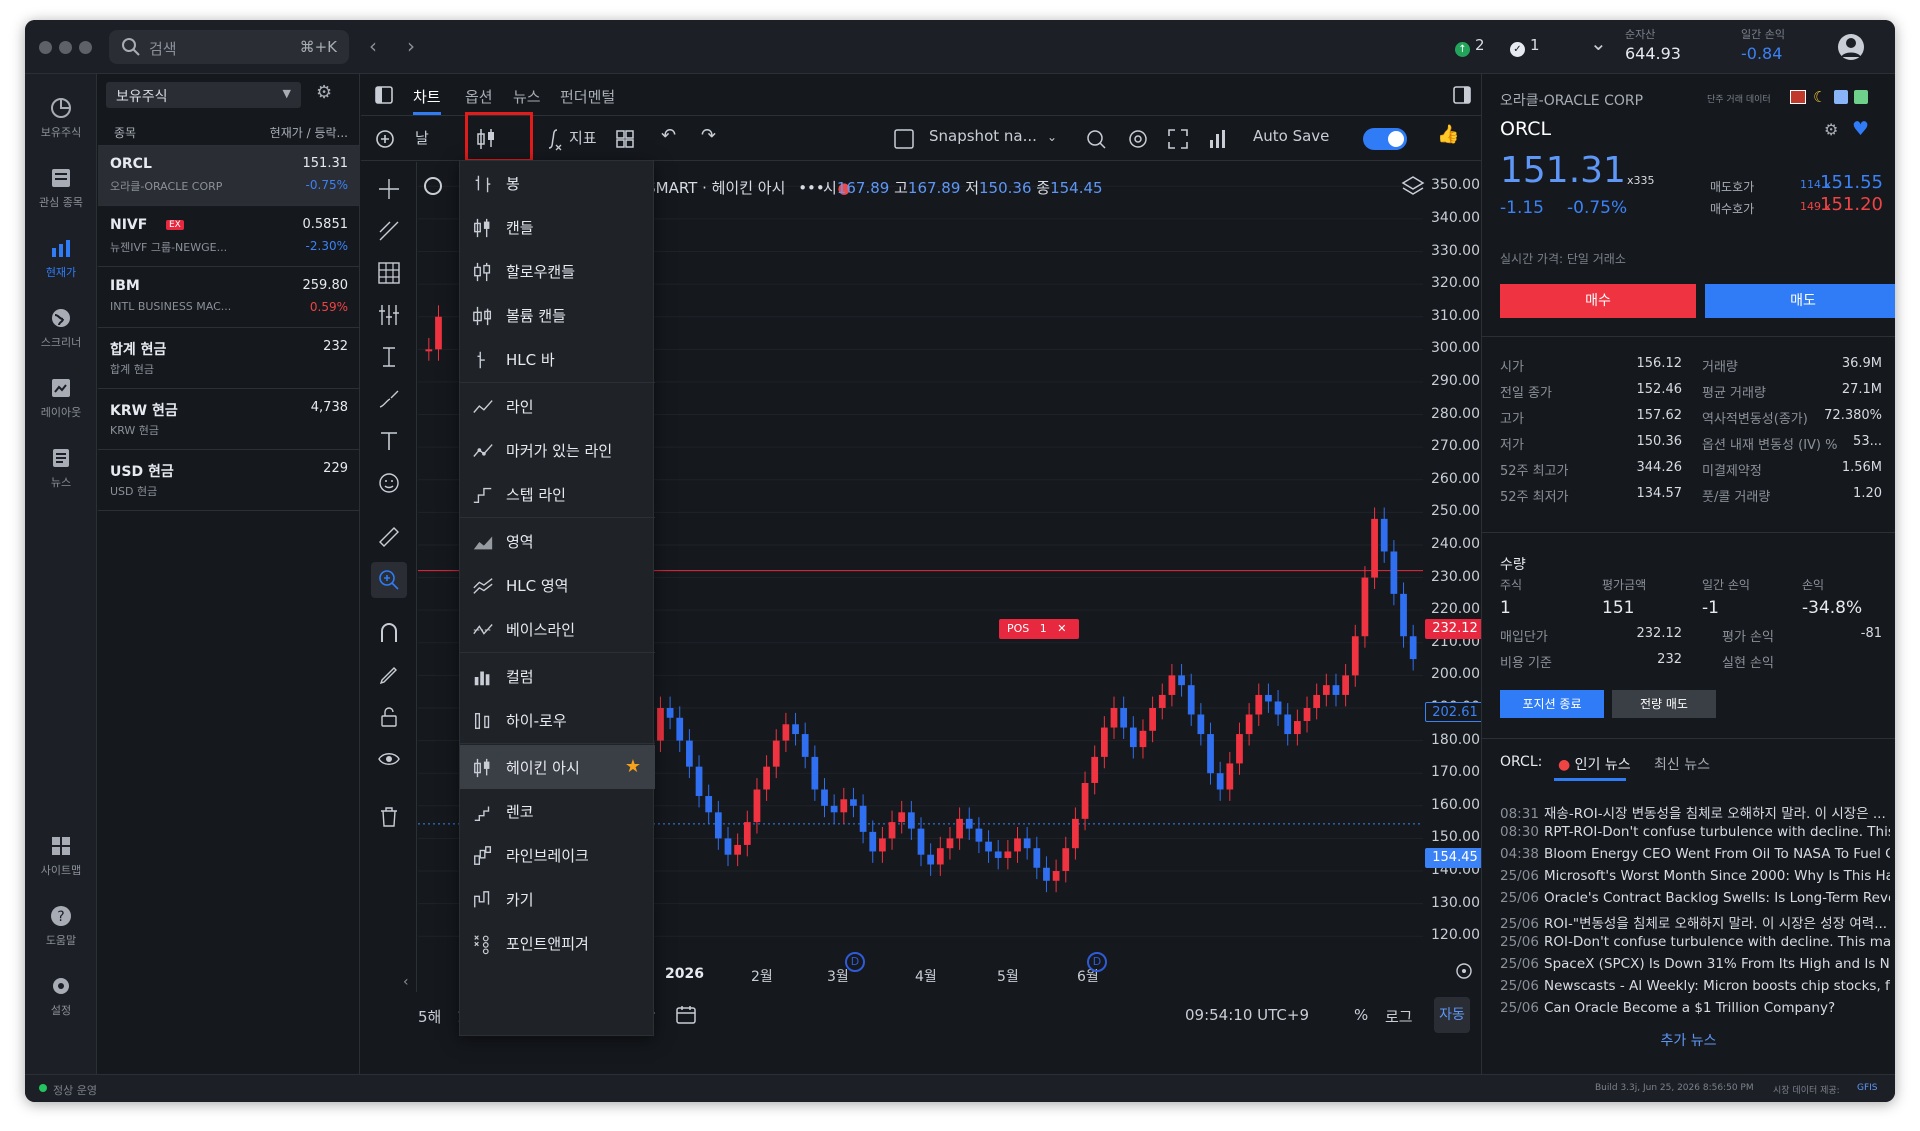 This screenshot has height=1131, width=1920. I want to click on undo-icon: ↶, so click(668, 135).